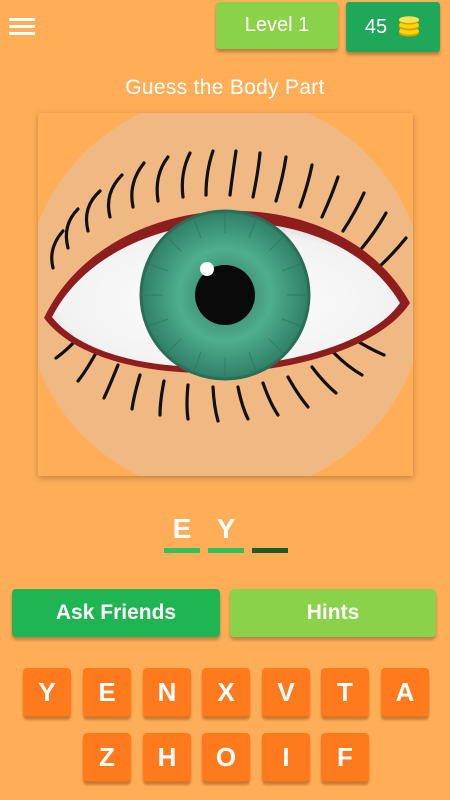 The height and width of the screenshot is (800, 450). I want to click on hints-label: Hints, so click(333, 612).